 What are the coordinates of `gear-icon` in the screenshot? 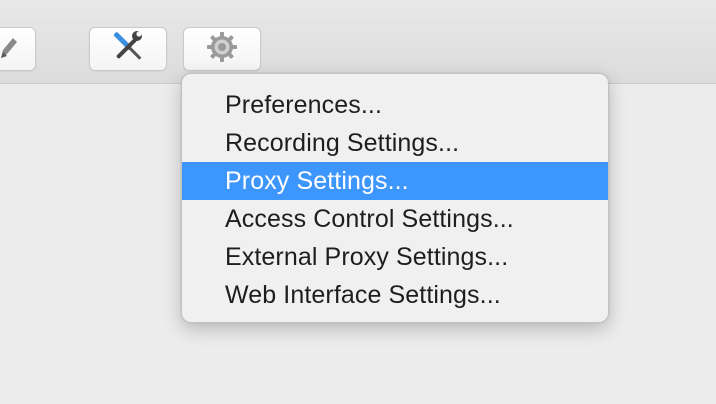 It's located at (222, 49).